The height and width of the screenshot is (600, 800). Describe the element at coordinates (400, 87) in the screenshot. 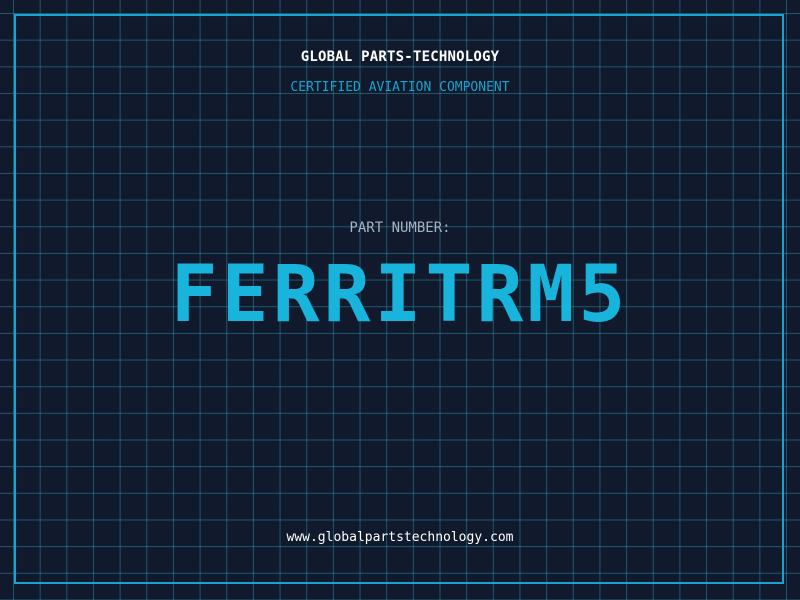

I see `tagline: CERTIFIED AVIATION COMPONENT` at that location.